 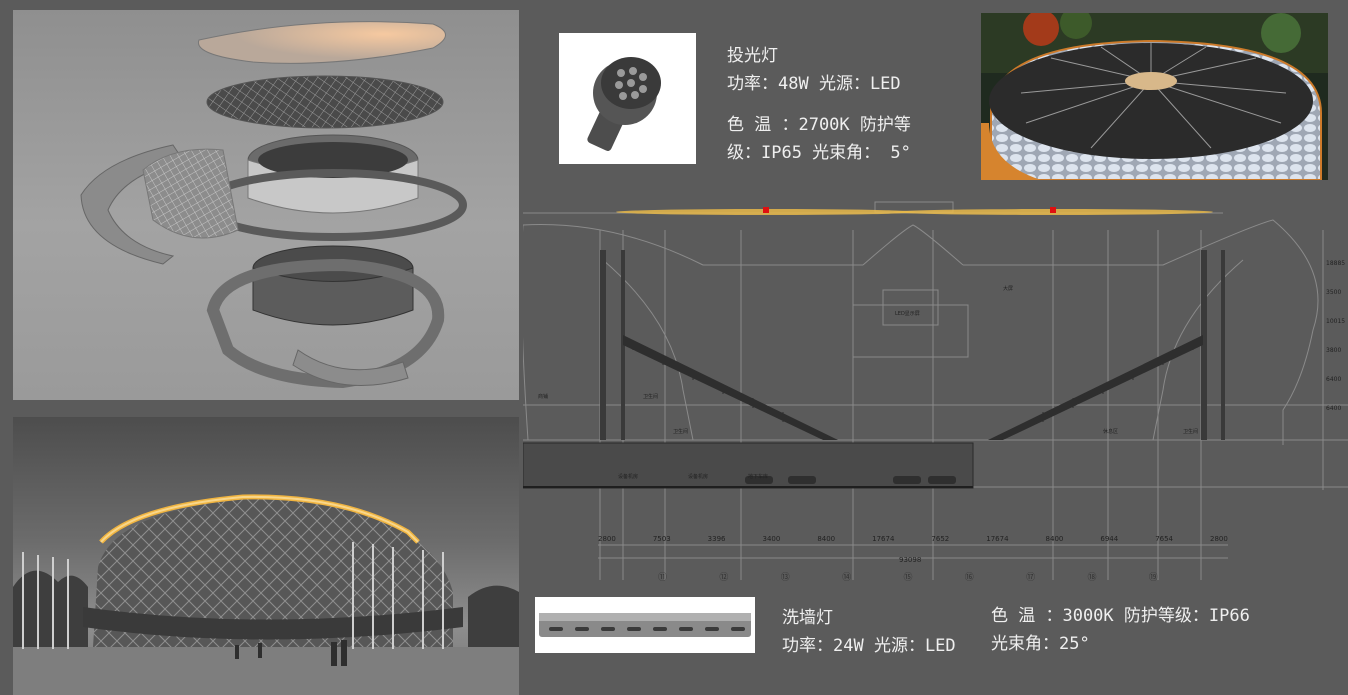 I want to click on section-label: 休息区, so click(x=1111, y=432).